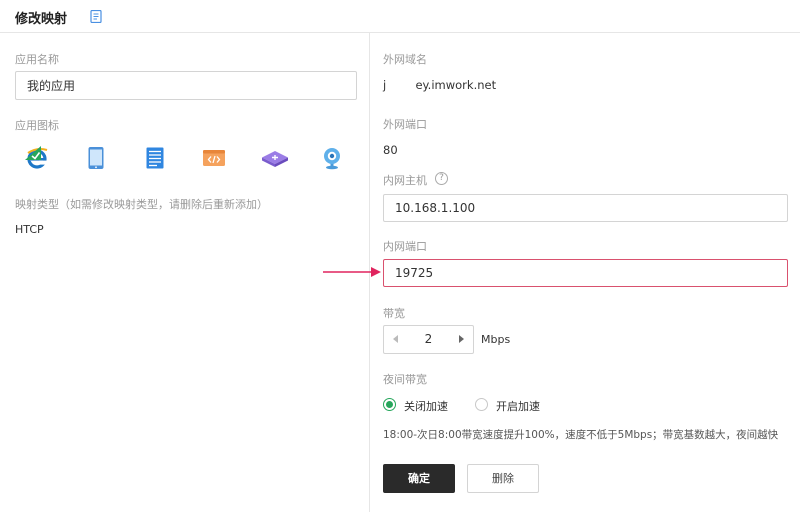  I want to click on external-port-value: 80, so click(390, 150).